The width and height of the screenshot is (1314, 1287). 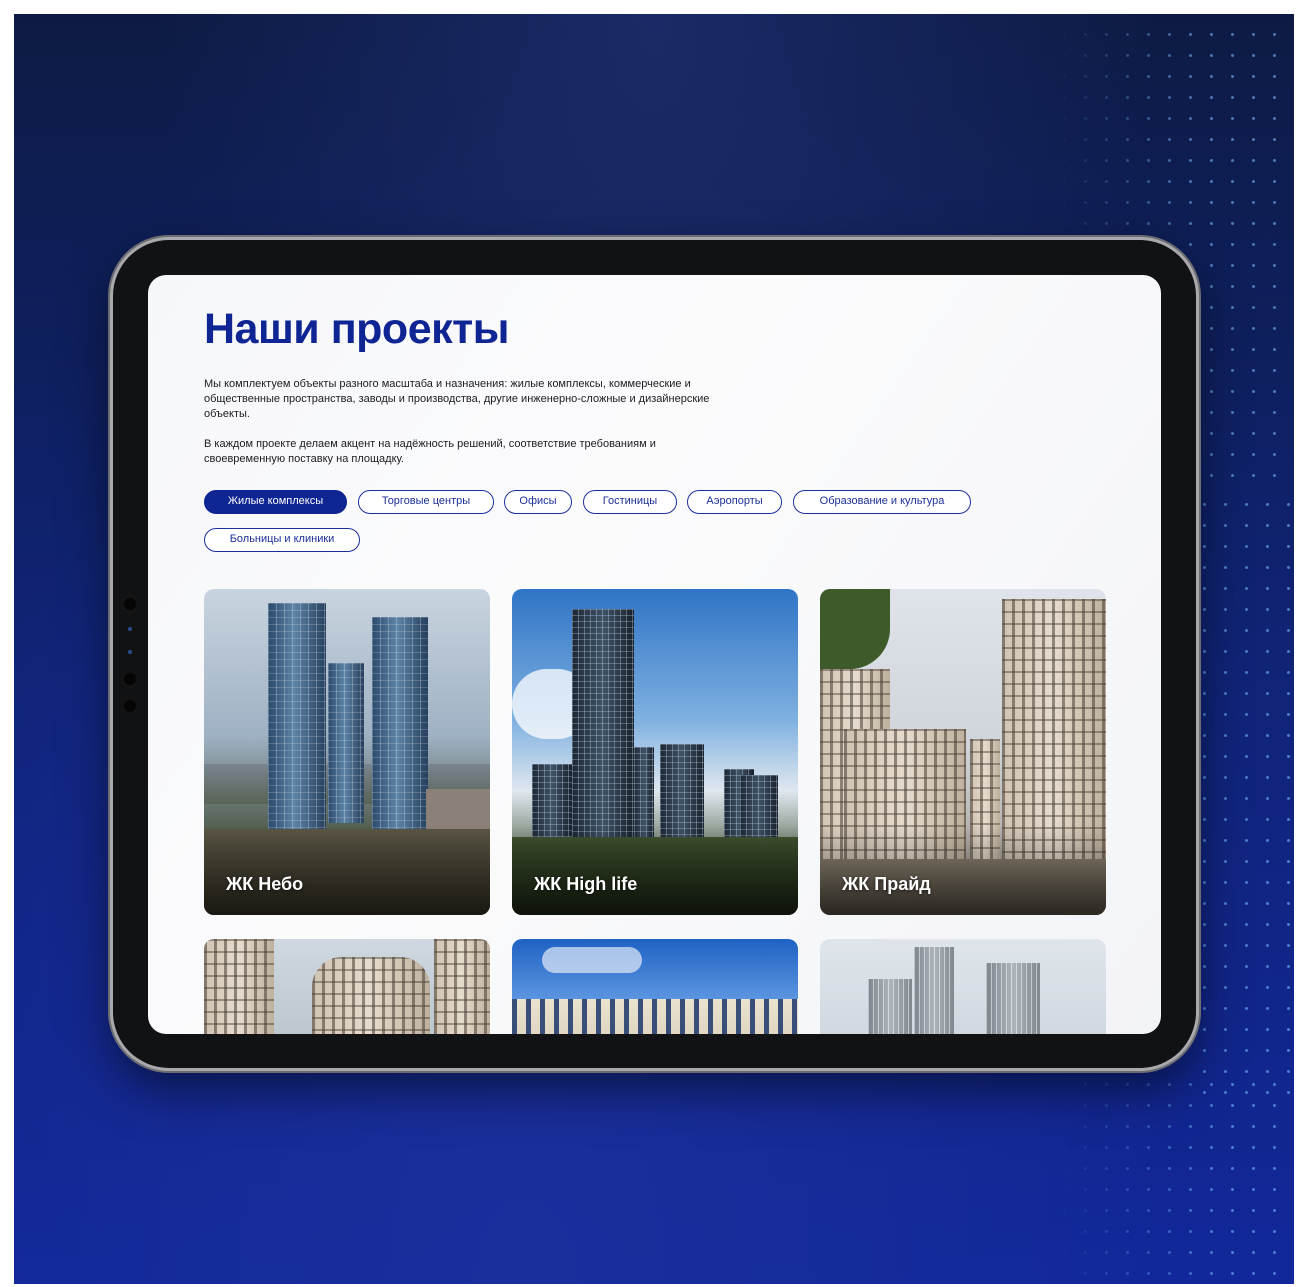 What do you see at coordinates (882, 502) in the screenshot?
I see `filter-chip-education: Образование и культура` at bounding box center [882, 502].